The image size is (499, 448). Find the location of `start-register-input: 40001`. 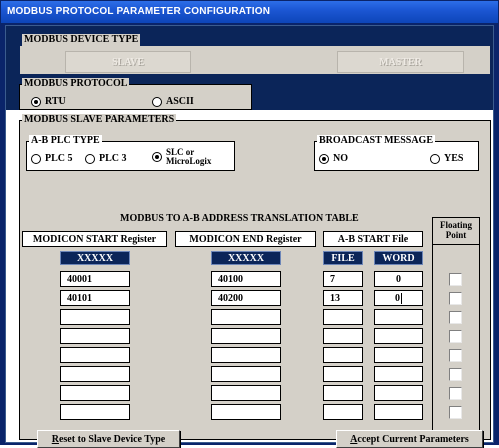

start-register-input: 40001 is located at coordinates (95, 279).